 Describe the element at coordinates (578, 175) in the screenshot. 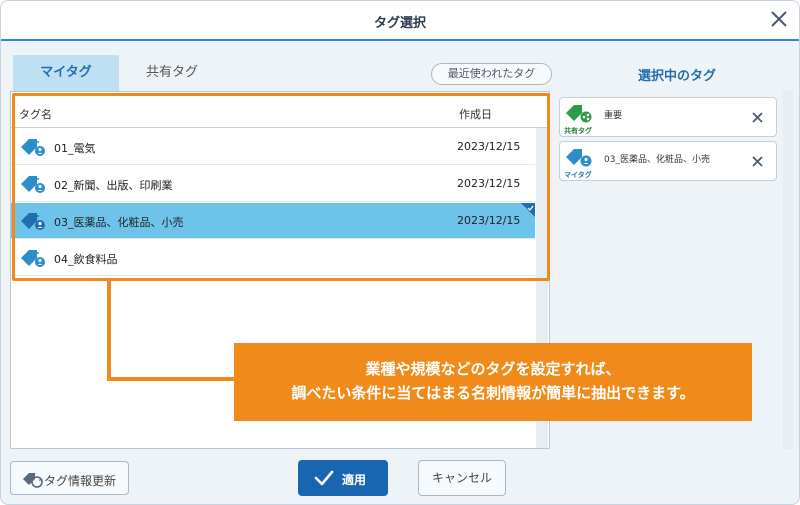

I see `tag-source-label: マイタグ` at that location.